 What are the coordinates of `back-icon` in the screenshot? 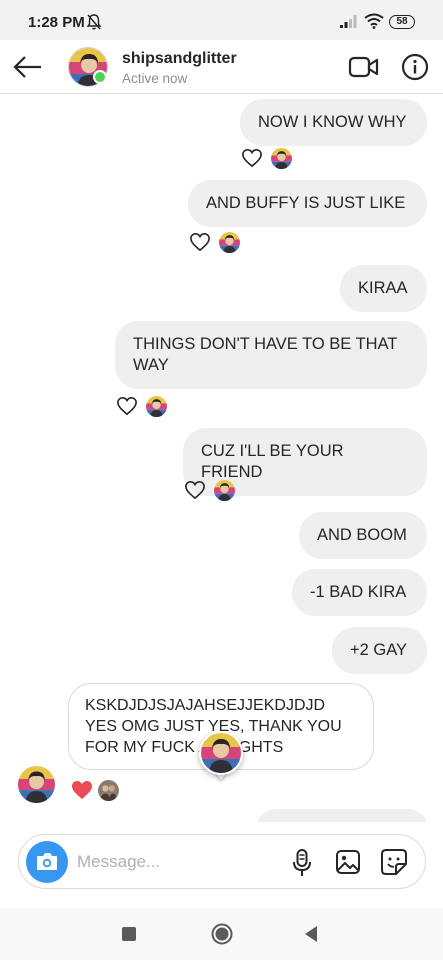 It's located at (311, 934).